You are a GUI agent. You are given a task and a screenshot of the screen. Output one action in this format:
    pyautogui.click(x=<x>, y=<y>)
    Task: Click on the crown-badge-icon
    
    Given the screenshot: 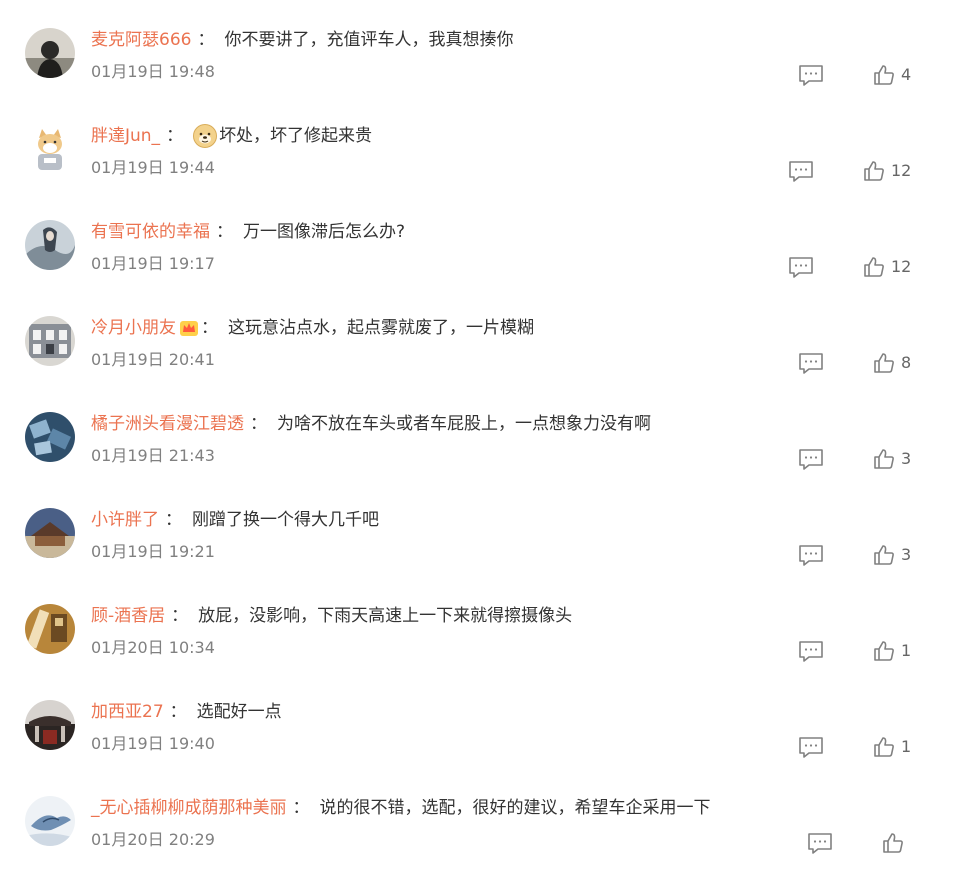 What is the action you would take?
    pyautogui.click(x=189, y=328)
    